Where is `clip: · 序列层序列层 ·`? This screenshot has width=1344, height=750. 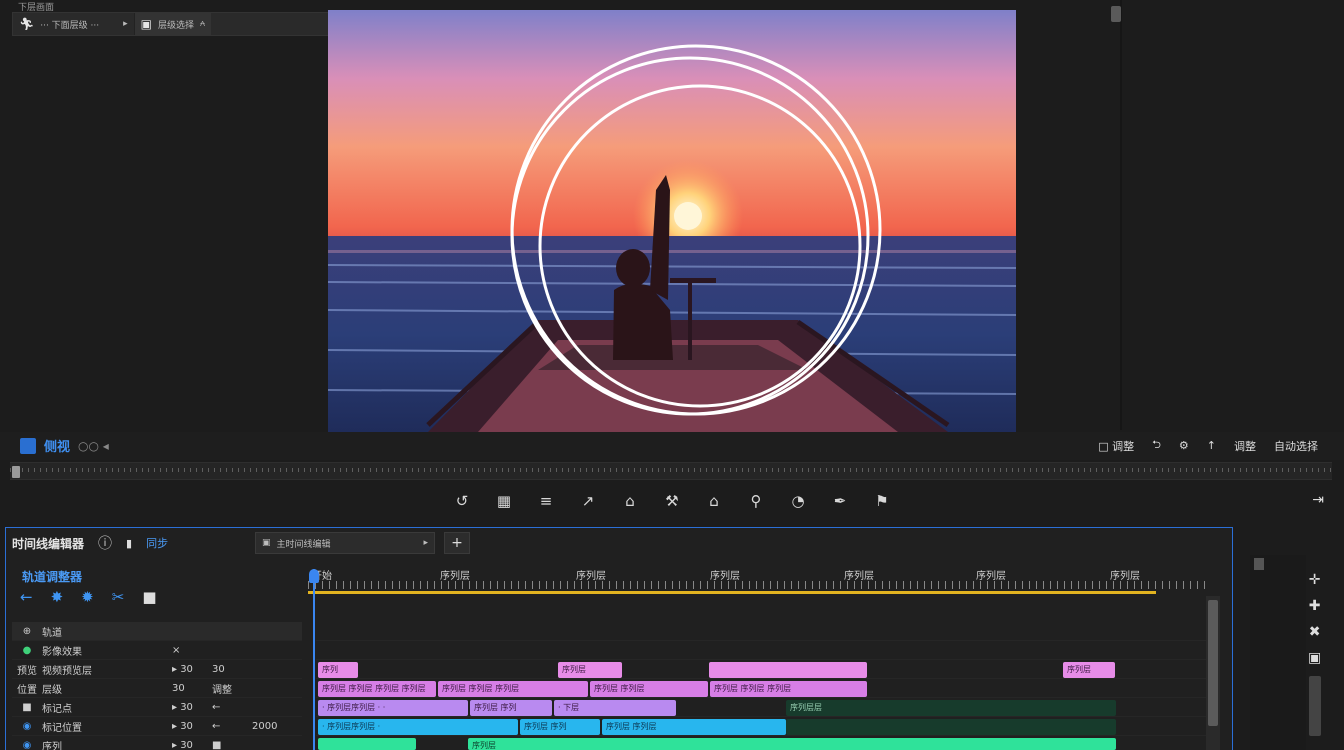
clip: · 序列层序列层 · is located at coordinates (418, 727).